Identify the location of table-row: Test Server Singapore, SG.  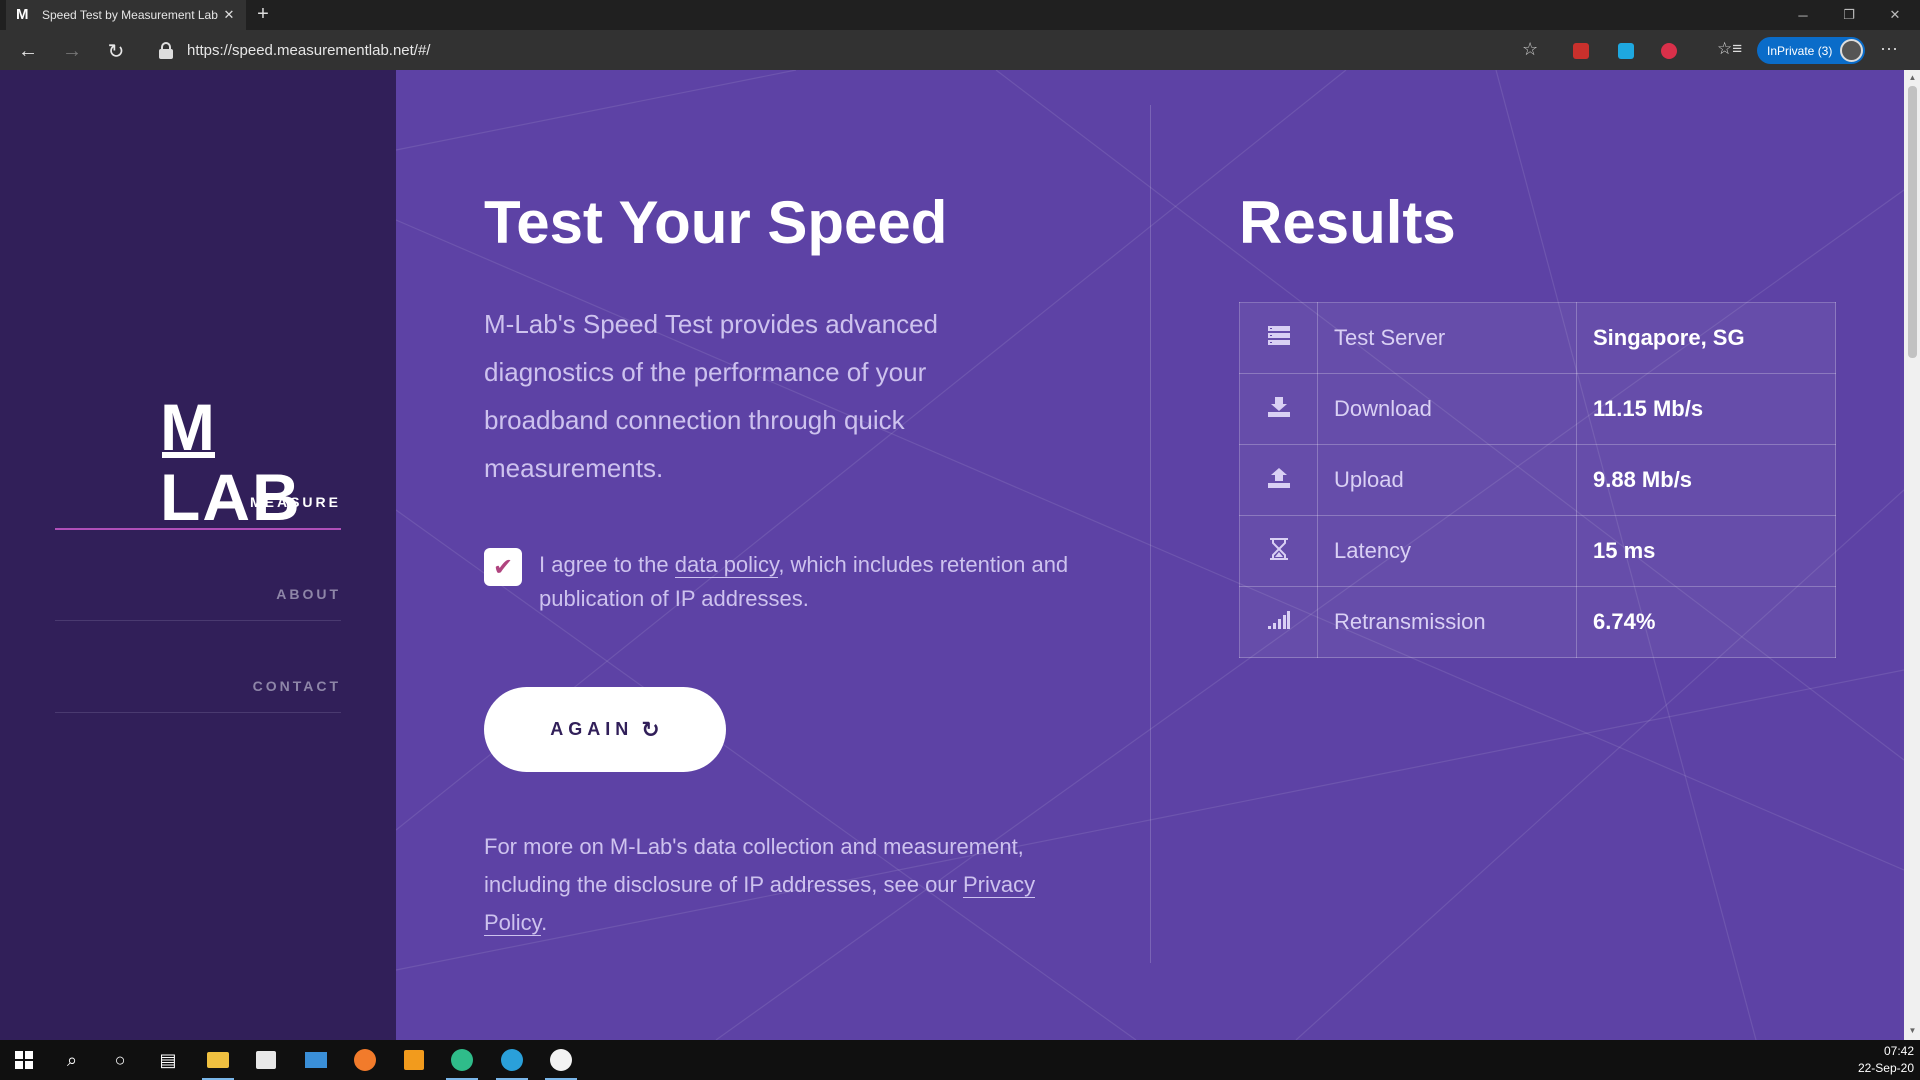
(1537, 338).